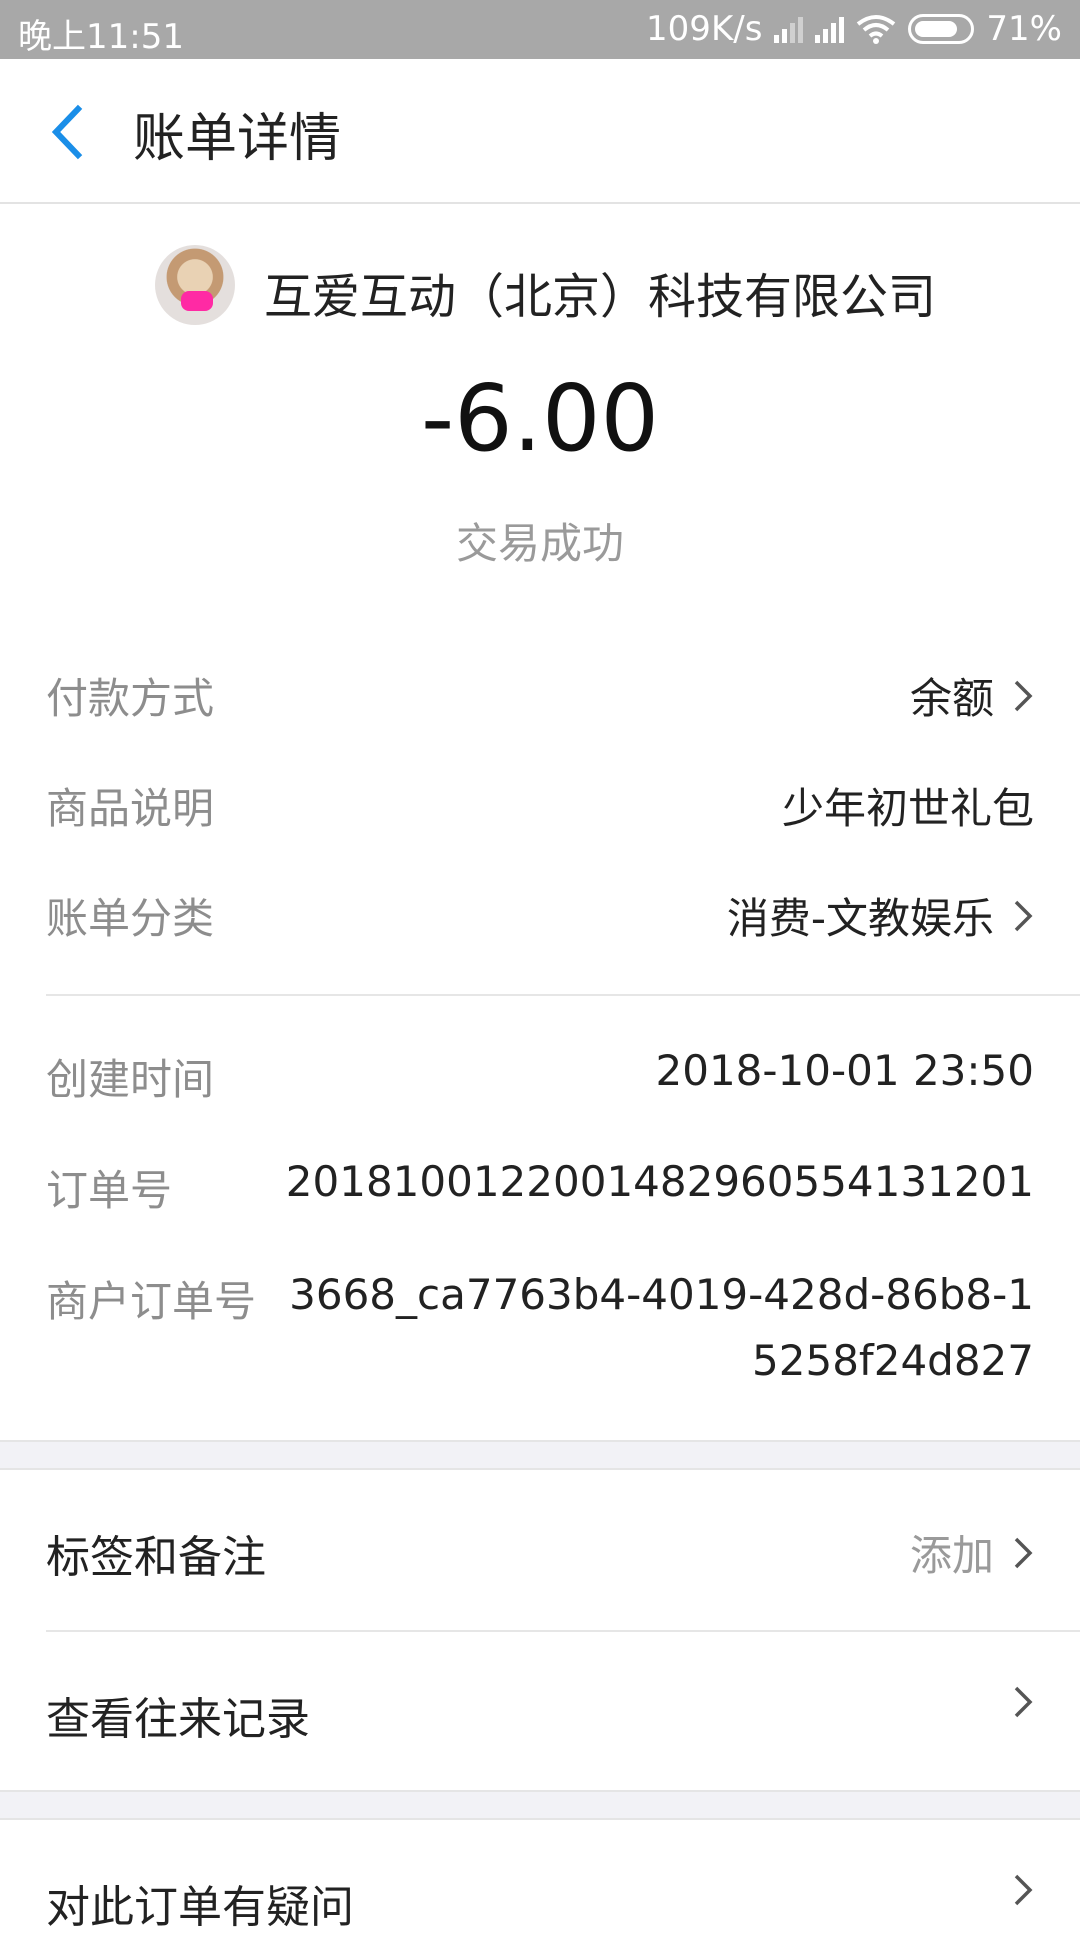 This screenshot has width=1080, height=1935. I want to click on order-question-label: 对此订单有疑问, so click(200, 1907).